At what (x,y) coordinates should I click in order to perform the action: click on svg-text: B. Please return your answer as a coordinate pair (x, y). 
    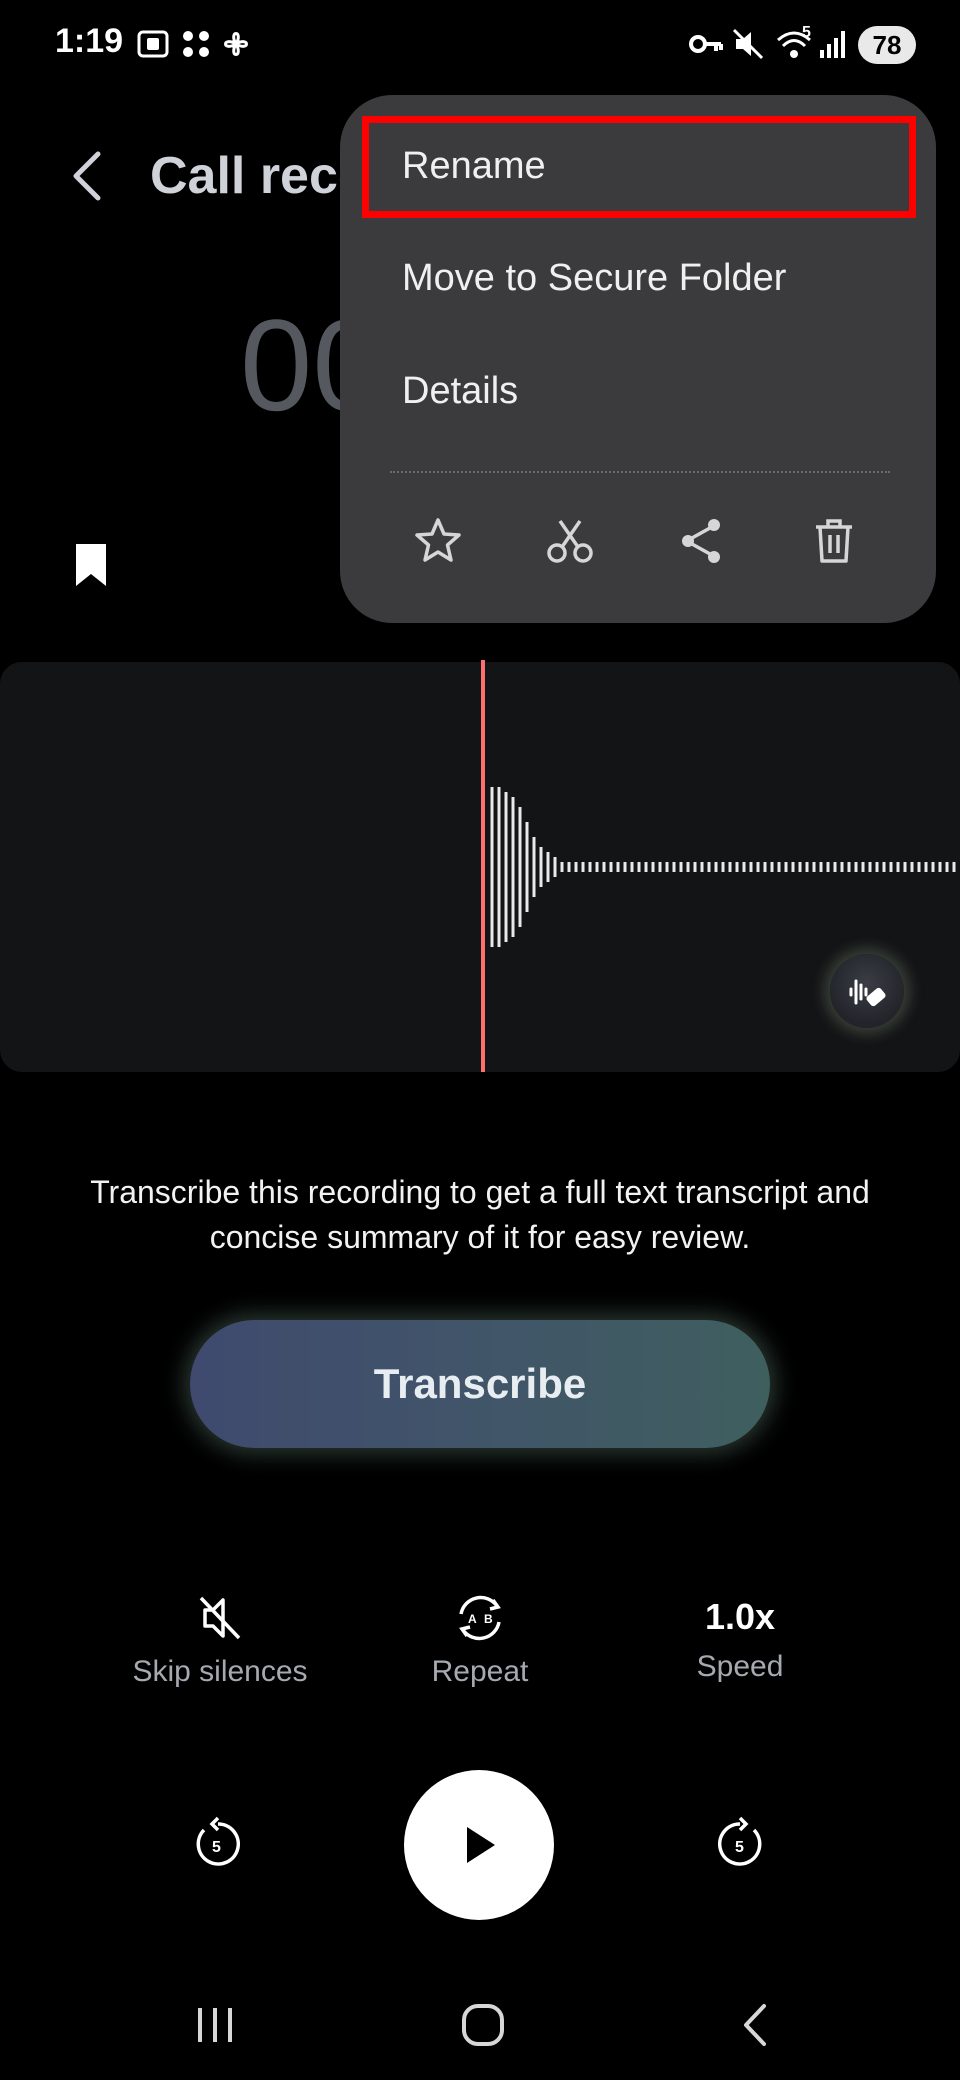
    Looking at the image, I should click on (488, 1619).